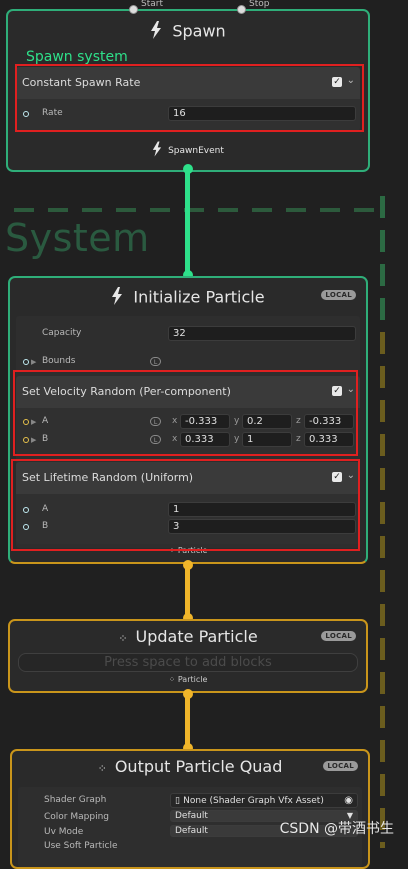 This screenshot has height=869, width=408. Describe the element at coordinates (33, 362) in the screenshot. I see `expand-triangle-icon: ▶` at that location.